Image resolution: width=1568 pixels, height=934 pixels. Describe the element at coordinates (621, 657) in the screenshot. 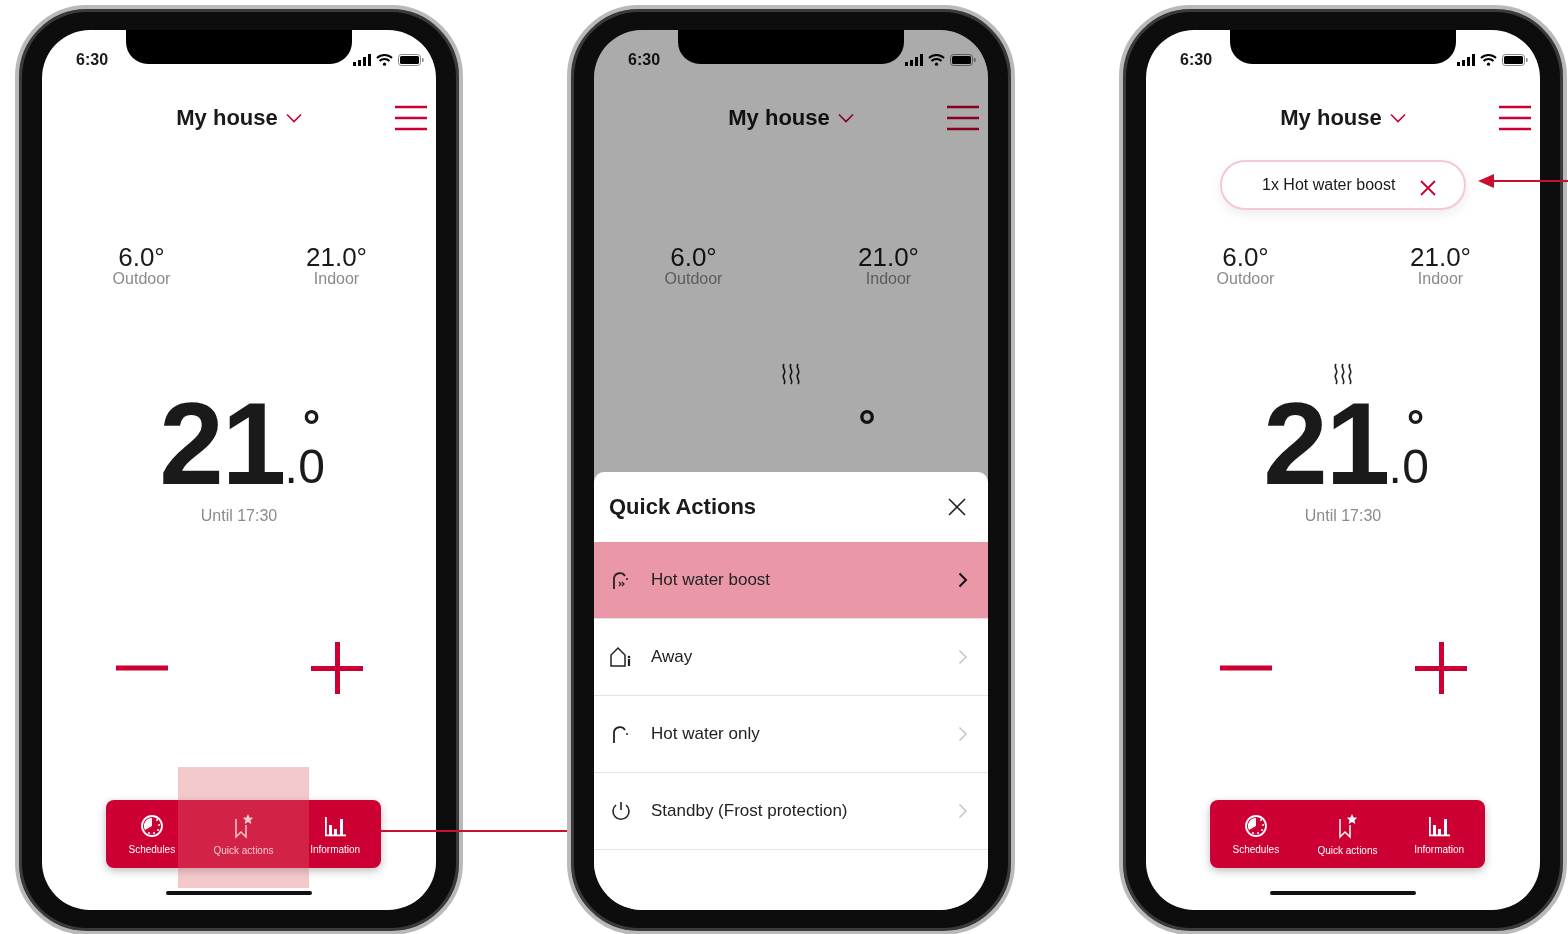

I see `house-person-icon` at that location.